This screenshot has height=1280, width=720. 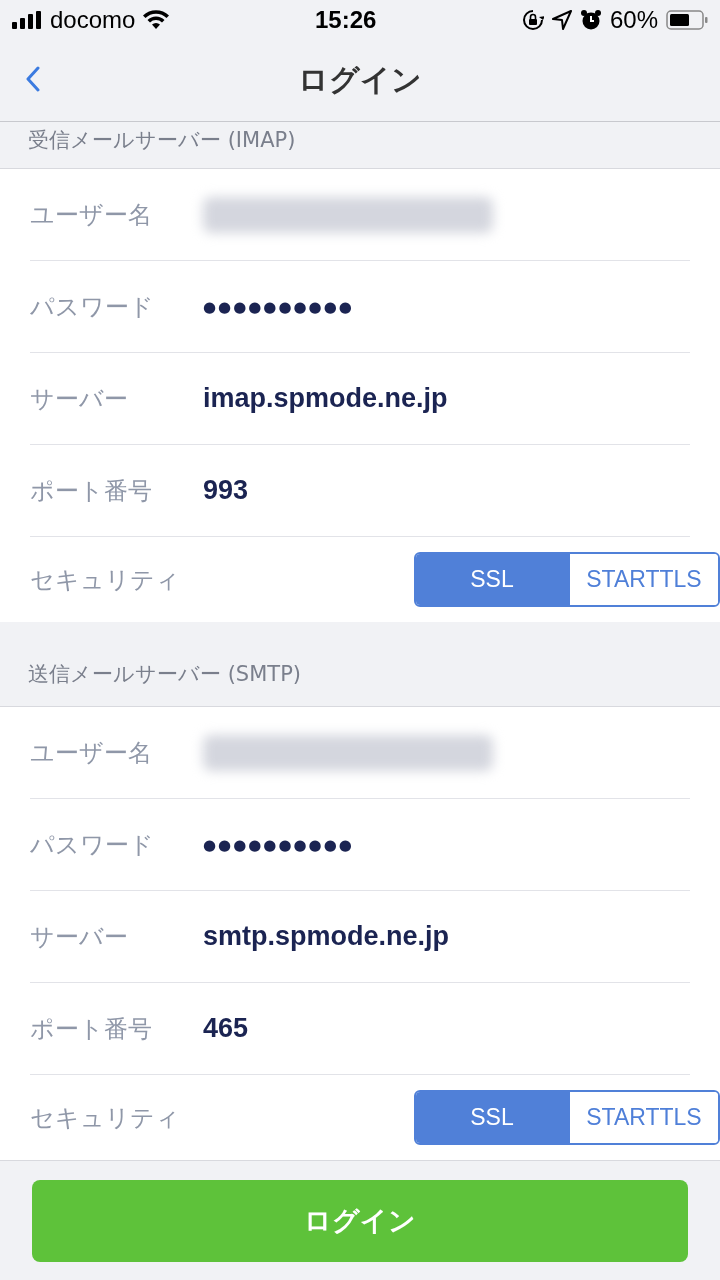 I want to click on alarm-clock-icon, so click(x=590, y=19).